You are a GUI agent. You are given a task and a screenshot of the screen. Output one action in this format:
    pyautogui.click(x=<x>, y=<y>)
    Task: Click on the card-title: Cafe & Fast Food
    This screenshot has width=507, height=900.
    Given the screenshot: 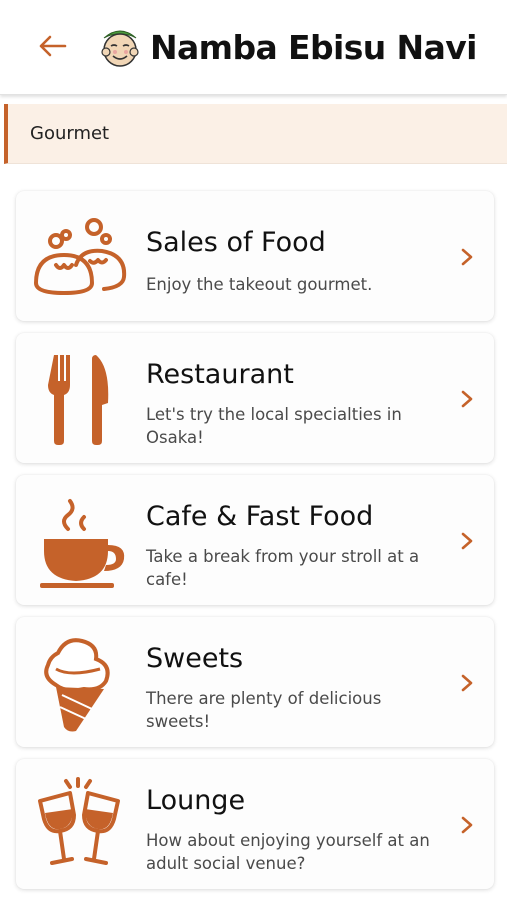 What is the action you would take?
    pyautogui.click(x=260, y=516)
    